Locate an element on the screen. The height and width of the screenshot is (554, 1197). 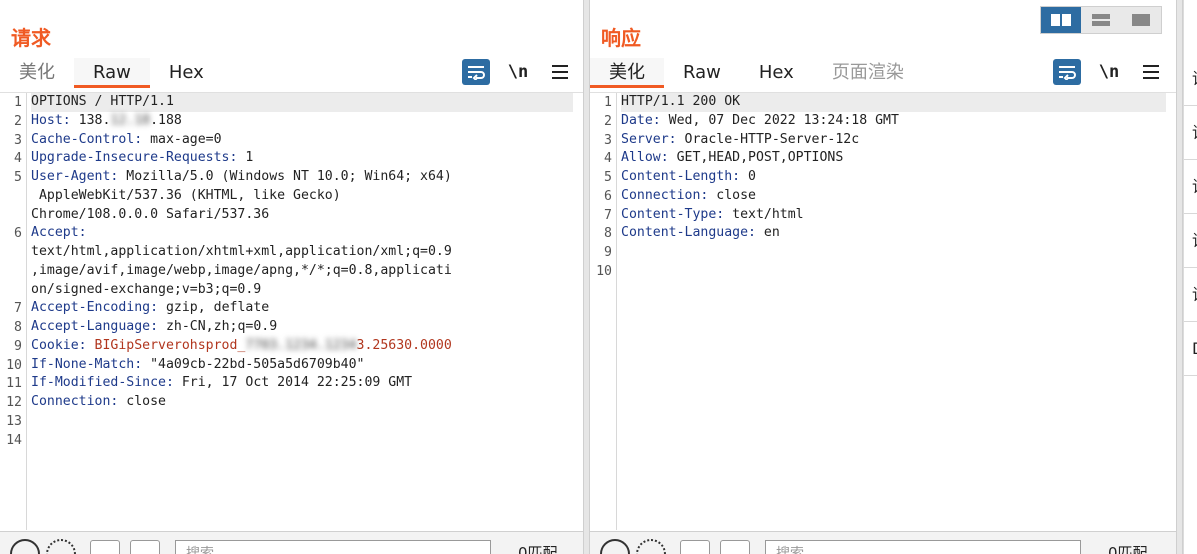
line-number: 12 is located at coordinates (14, 402).